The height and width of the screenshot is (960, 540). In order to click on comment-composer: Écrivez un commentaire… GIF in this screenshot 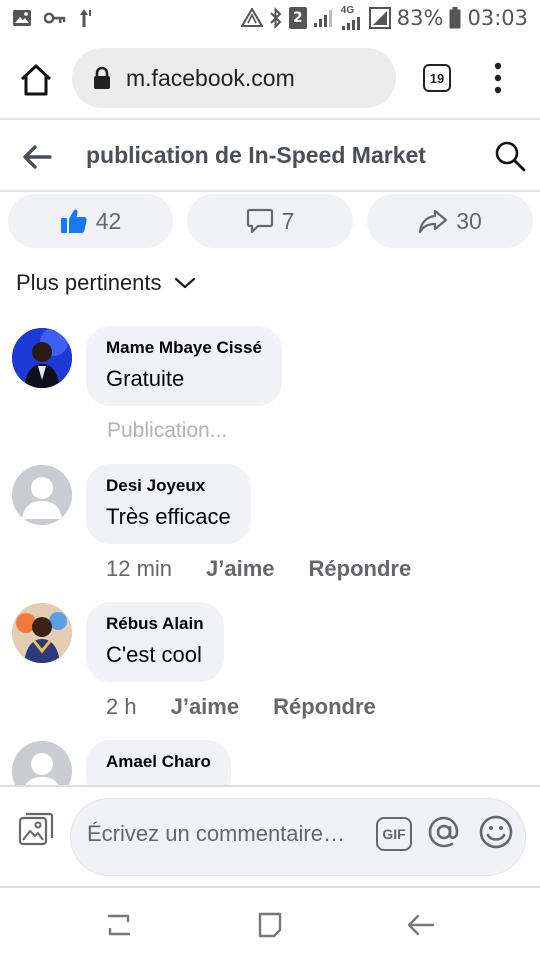, I will do `click(270, 836)`.